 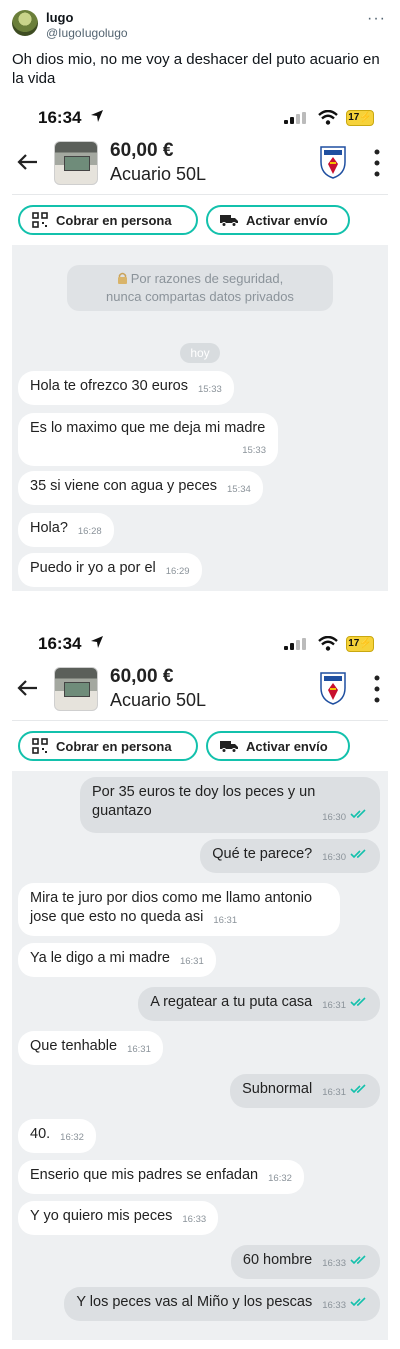 I want to click on tweet-header: lugo @IugoIugolugo ···, so click(x=200, y=25).